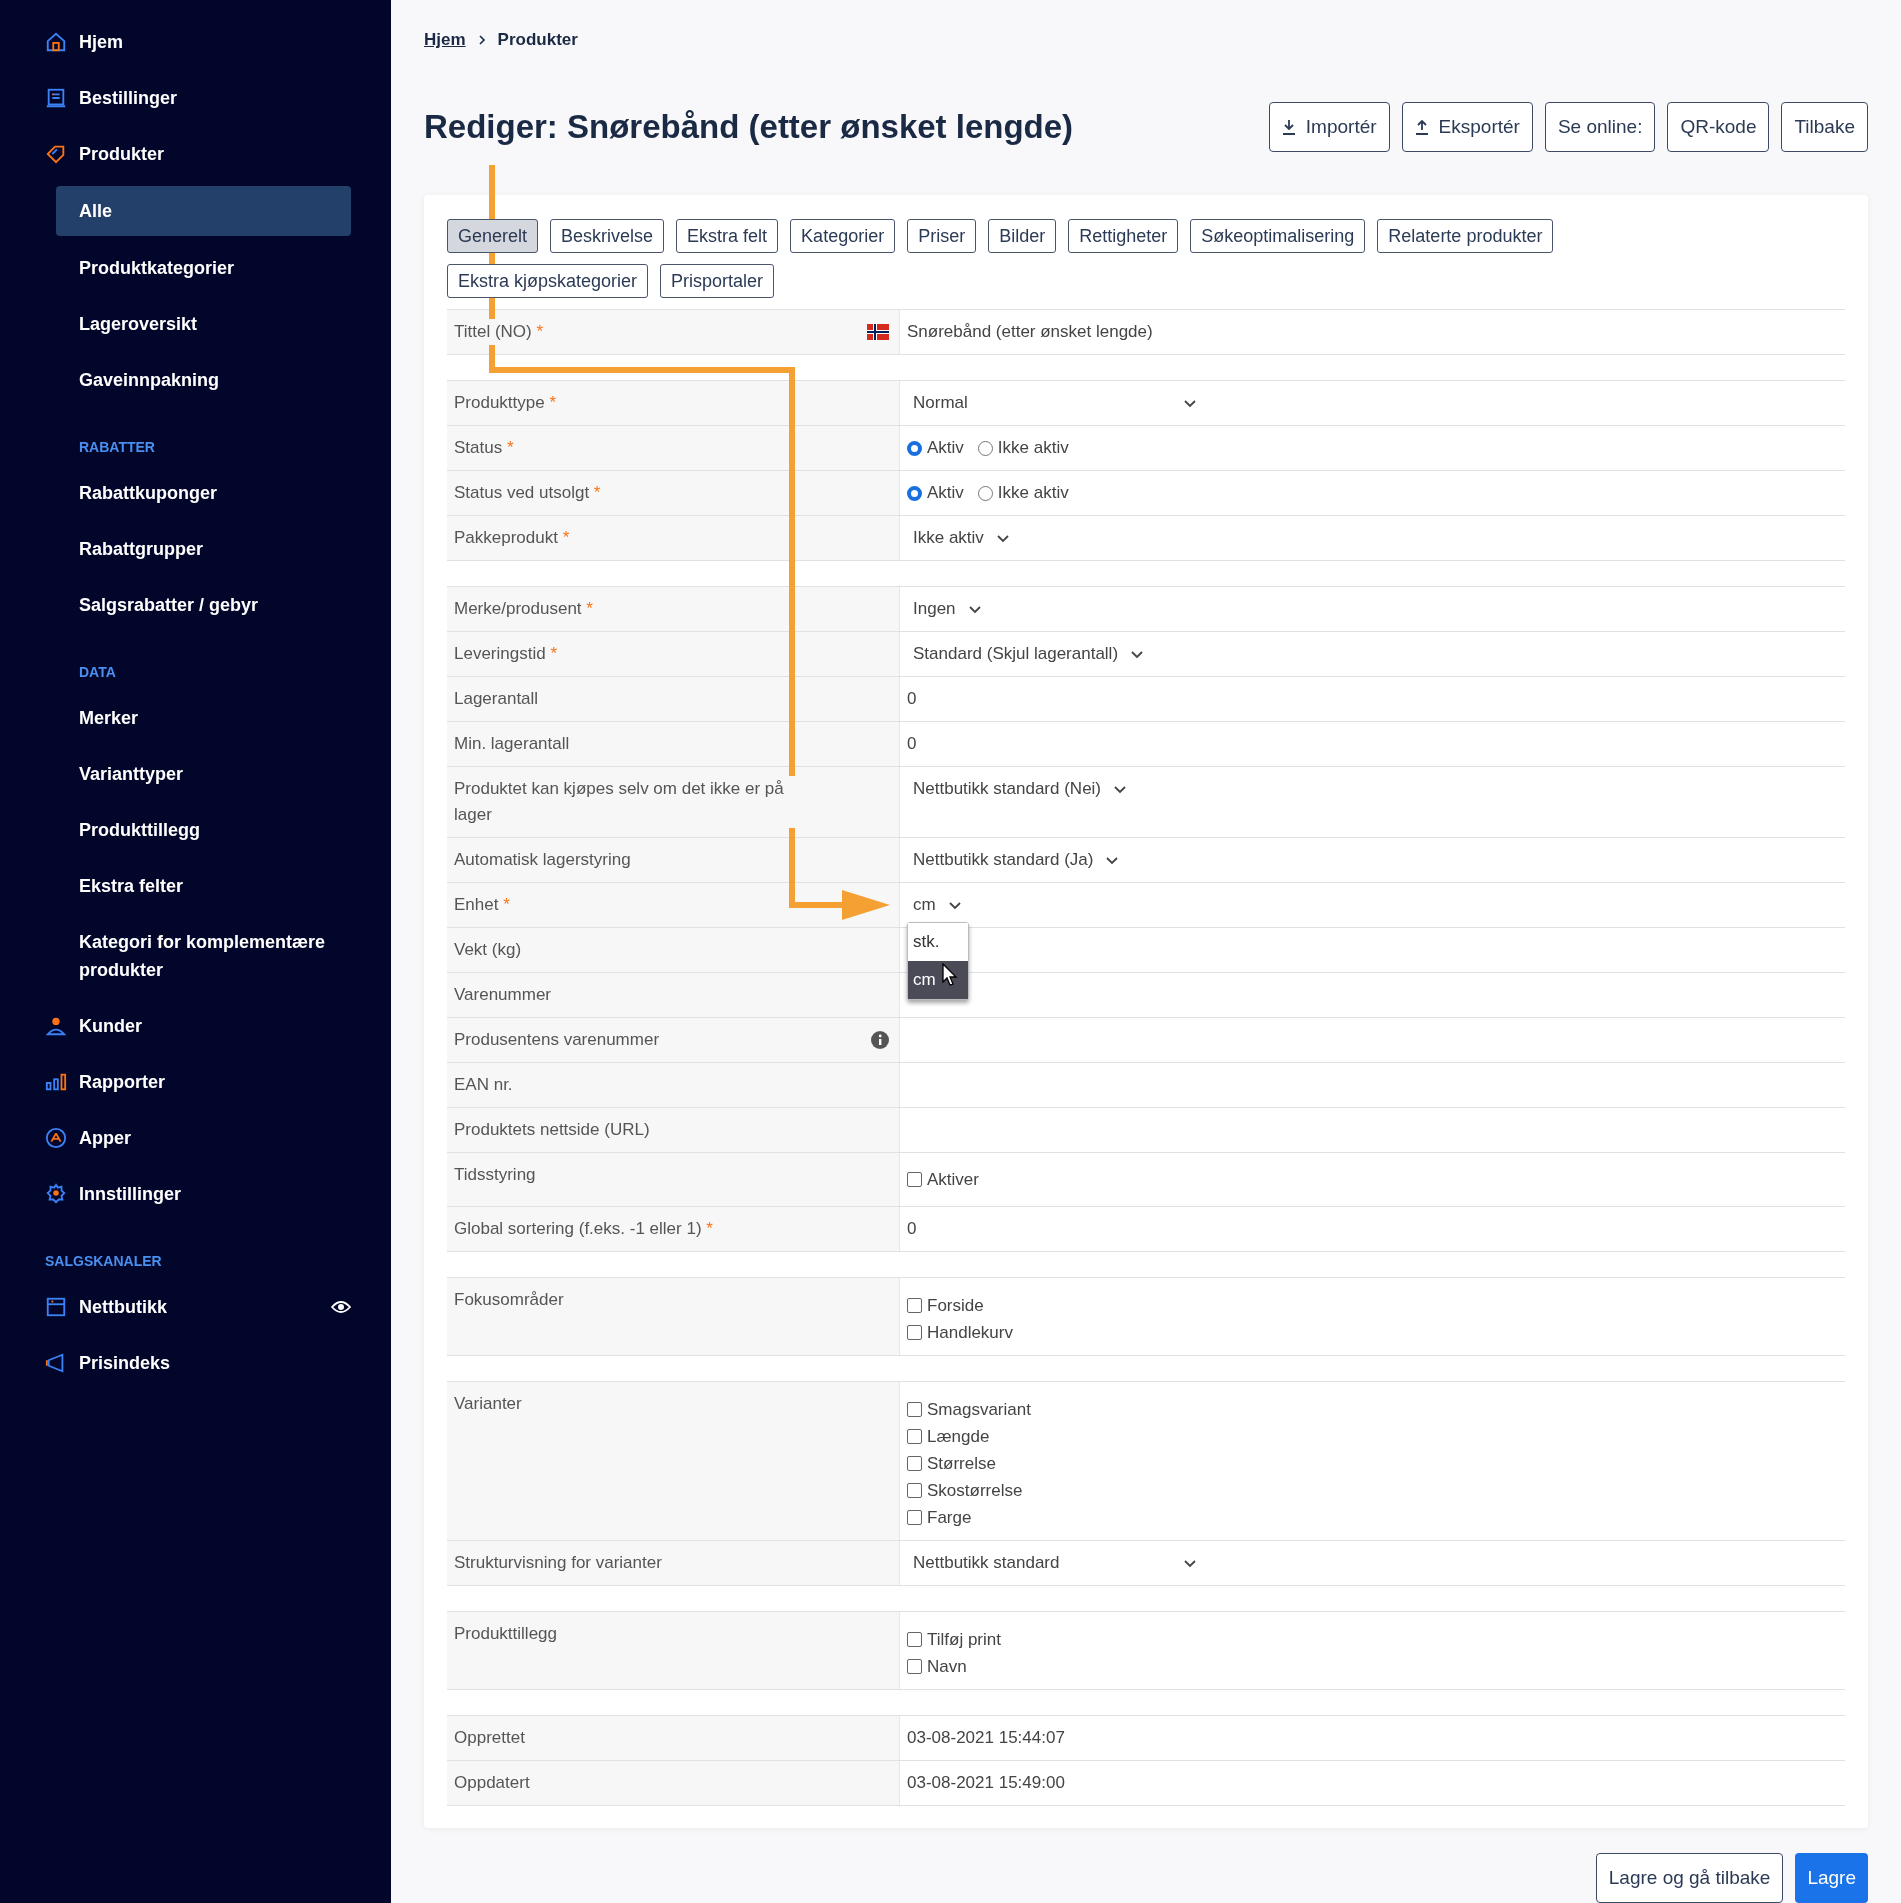 The image size is (1901, 1903). Describe the element at coordinates (717, 281) in the screenshot. I see `tab: Prisportaler` at that location.